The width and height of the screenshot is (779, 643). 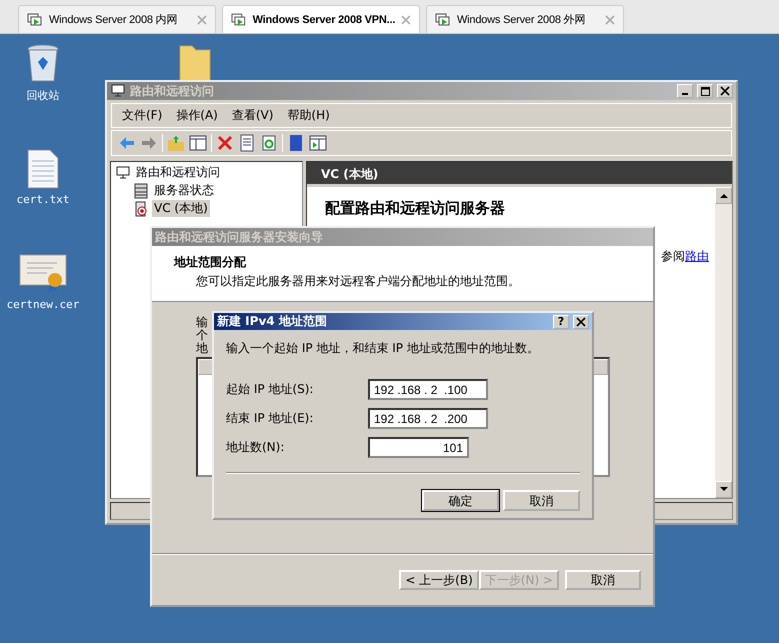 I want to click on minimize-button, so click(x=685, y=91).